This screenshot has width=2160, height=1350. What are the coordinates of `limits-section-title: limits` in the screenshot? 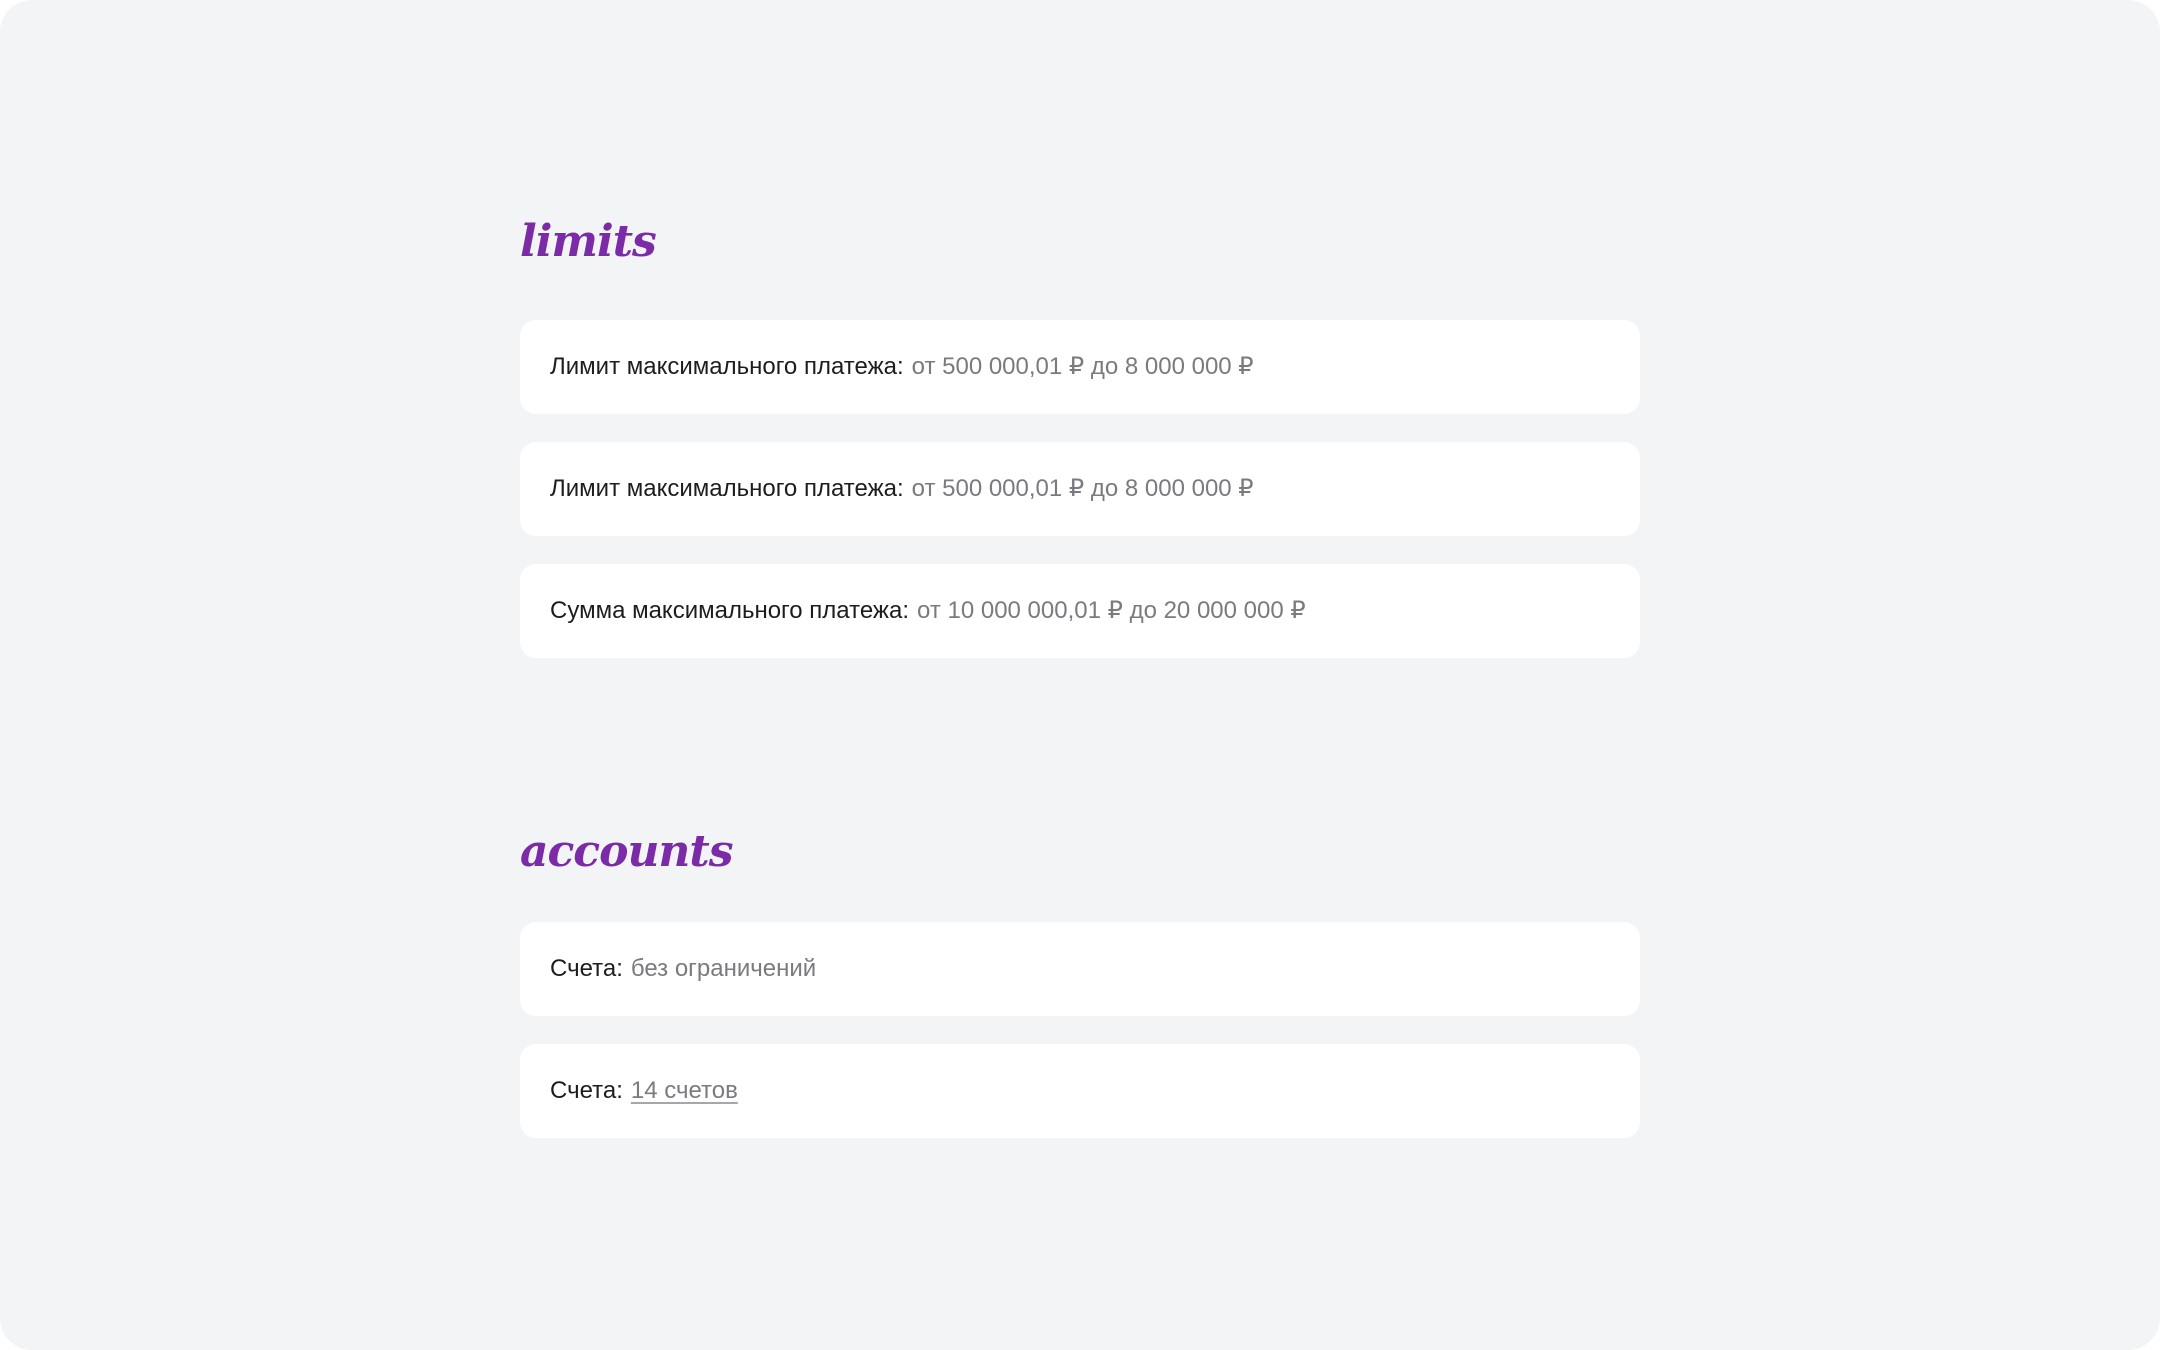 It's located at (588, 241).